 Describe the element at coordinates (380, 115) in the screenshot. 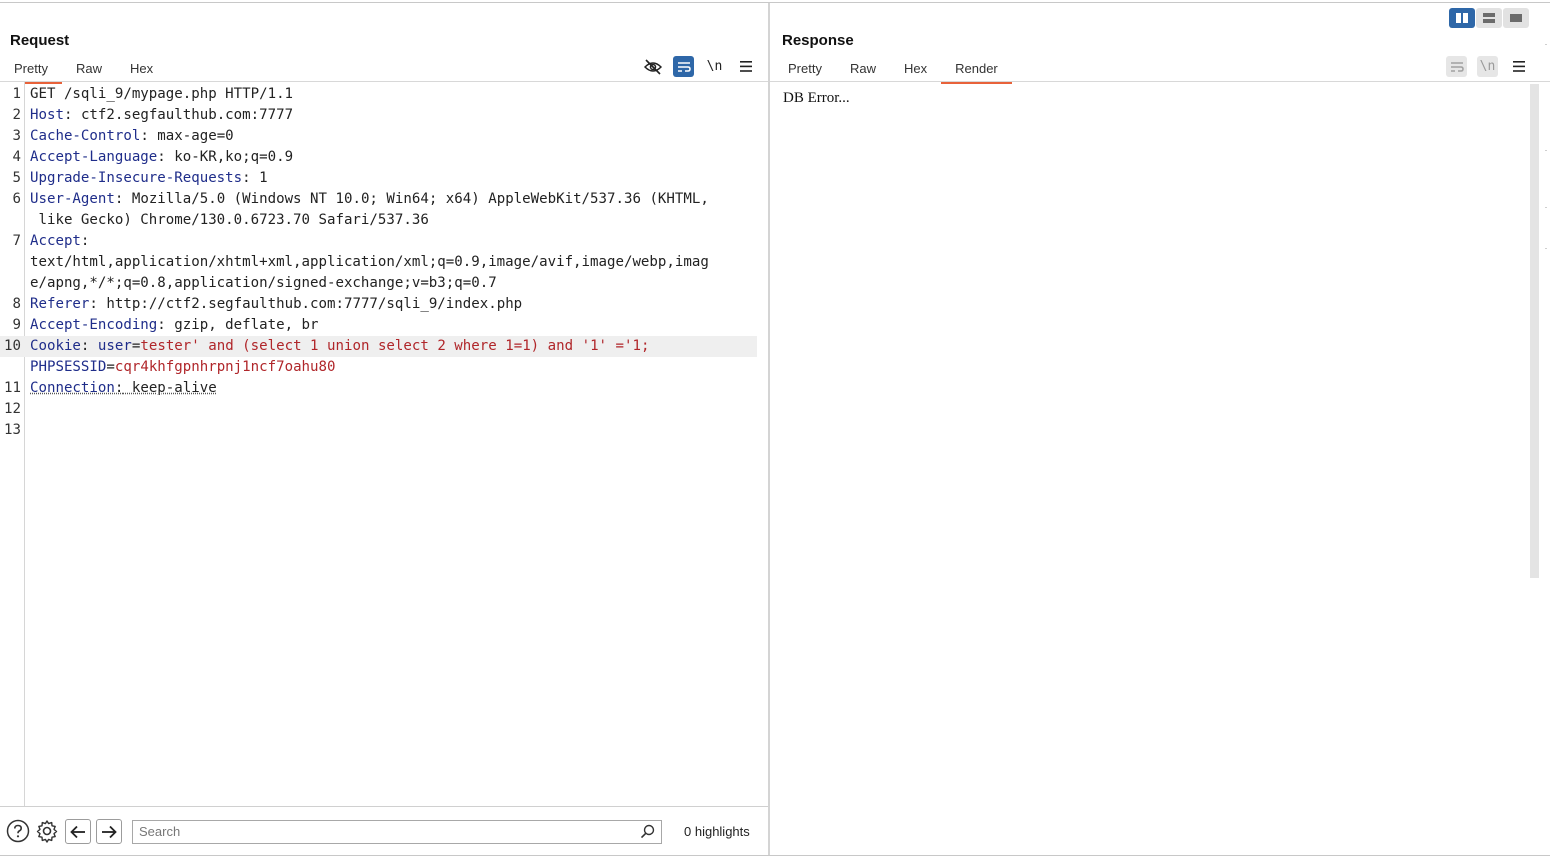

I see `editor-line: 2 Host: ctf2.segfaulthub.com:7777` at that location.